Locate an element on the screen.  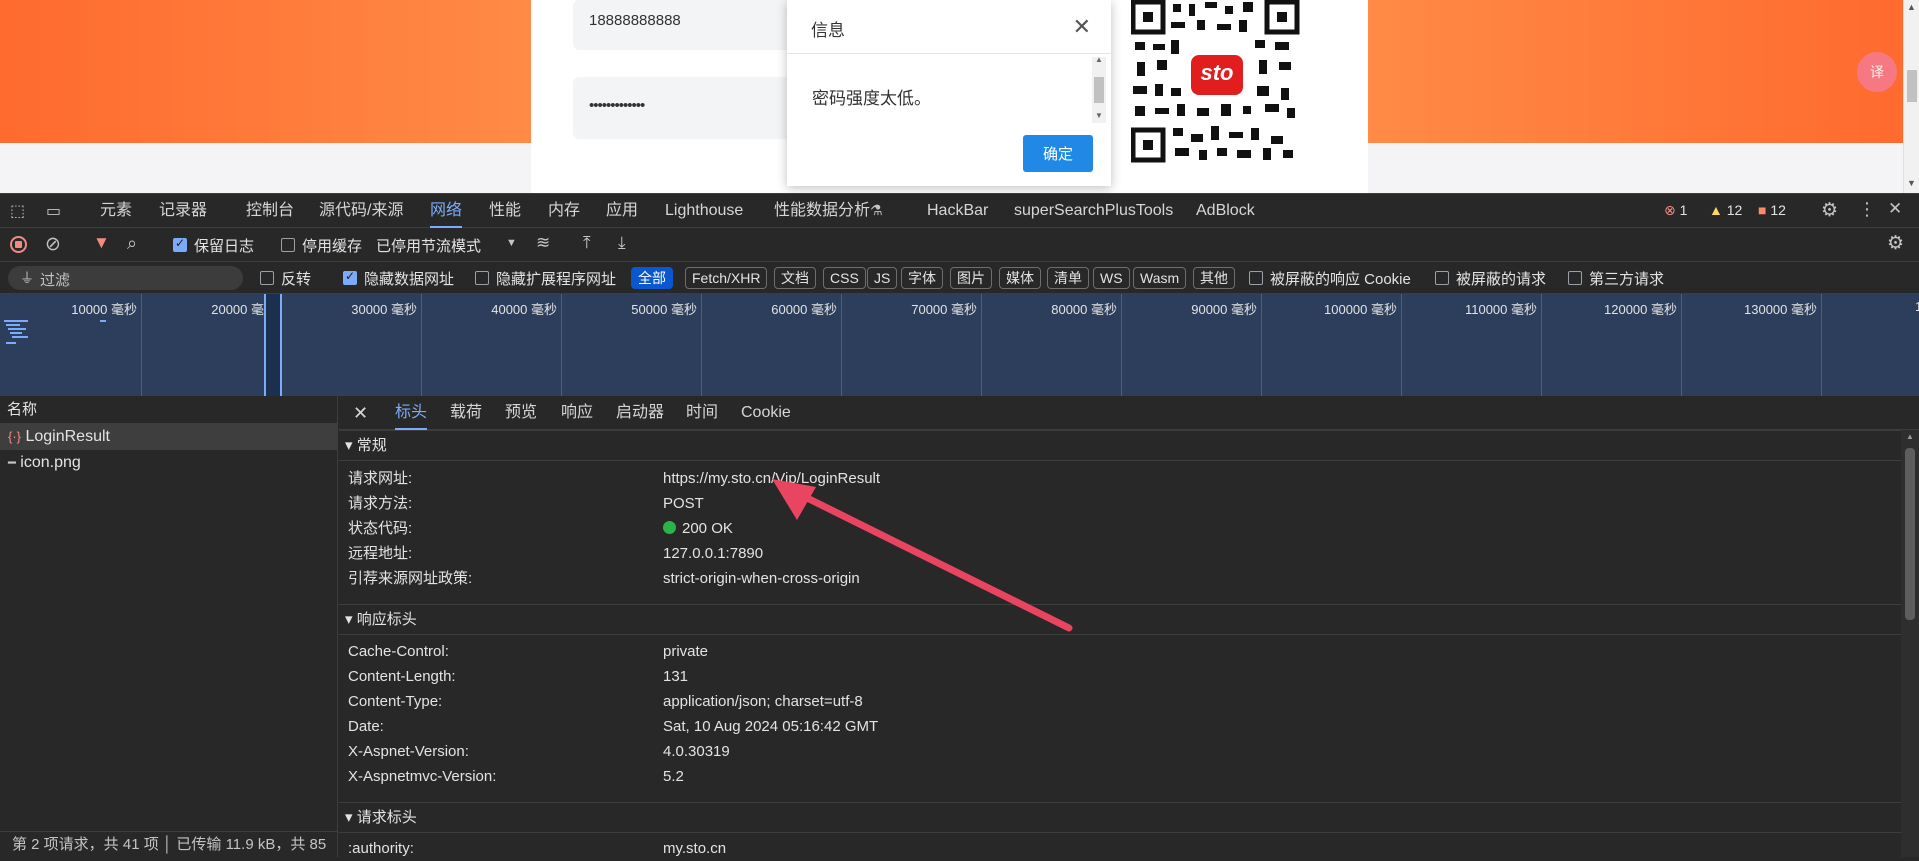
tab-network: 网络 is located at coordinates (446, 211).